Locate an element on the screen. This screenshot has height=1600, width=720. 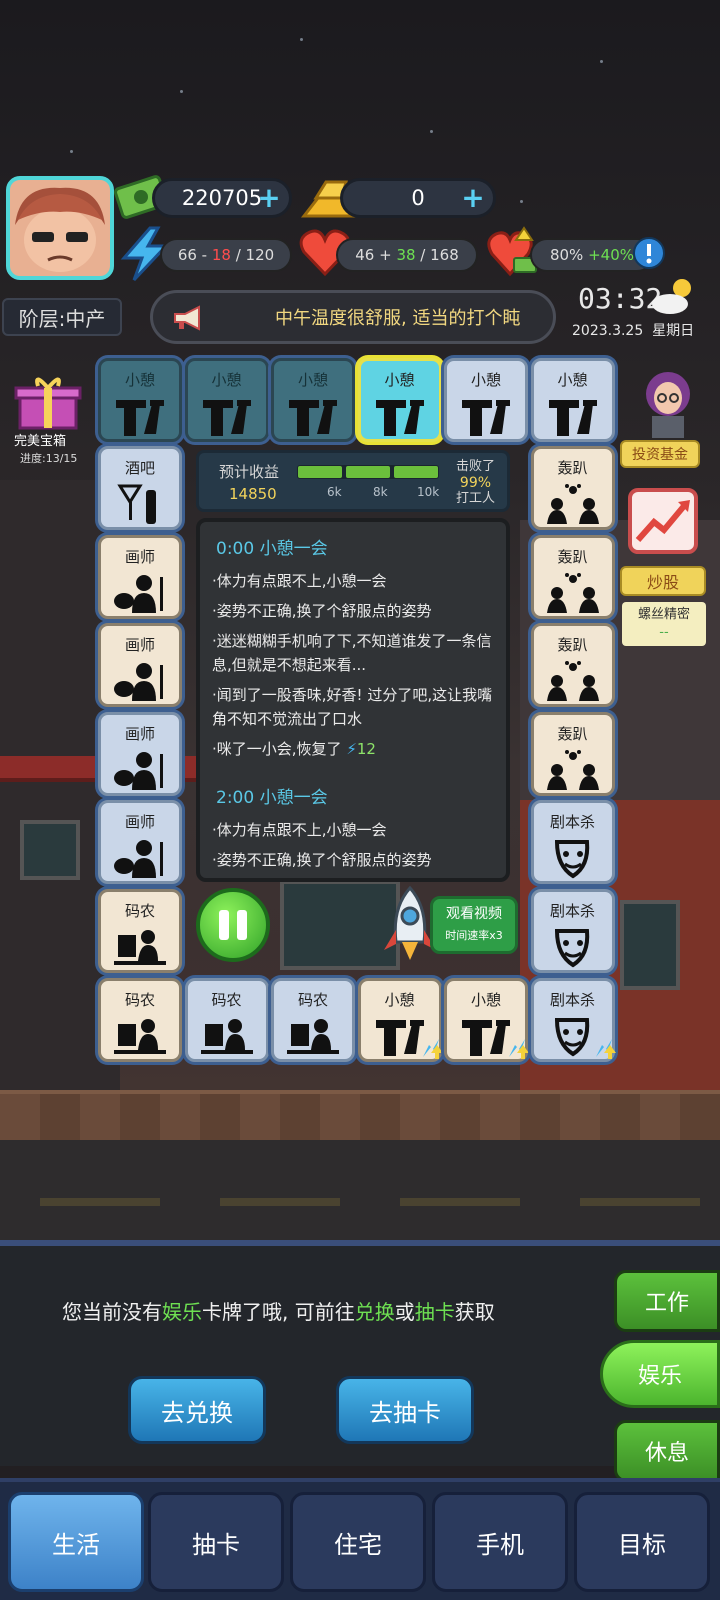
board-tile-top-2: 小憩 is located at coordinates (313, 400).